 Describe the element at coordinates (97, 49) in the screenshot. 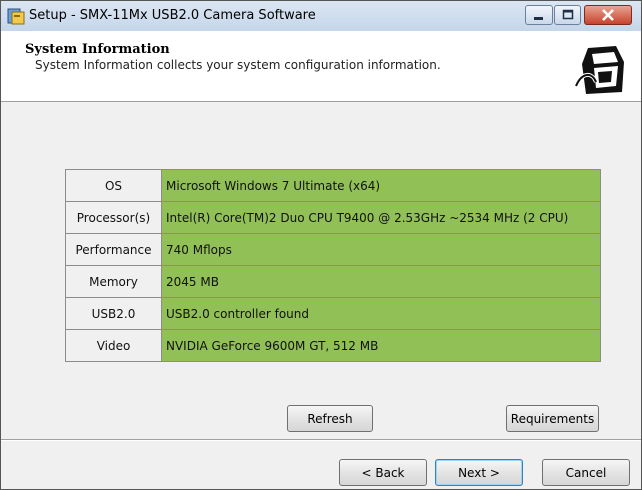

I see `page-title: System Information` at that location.